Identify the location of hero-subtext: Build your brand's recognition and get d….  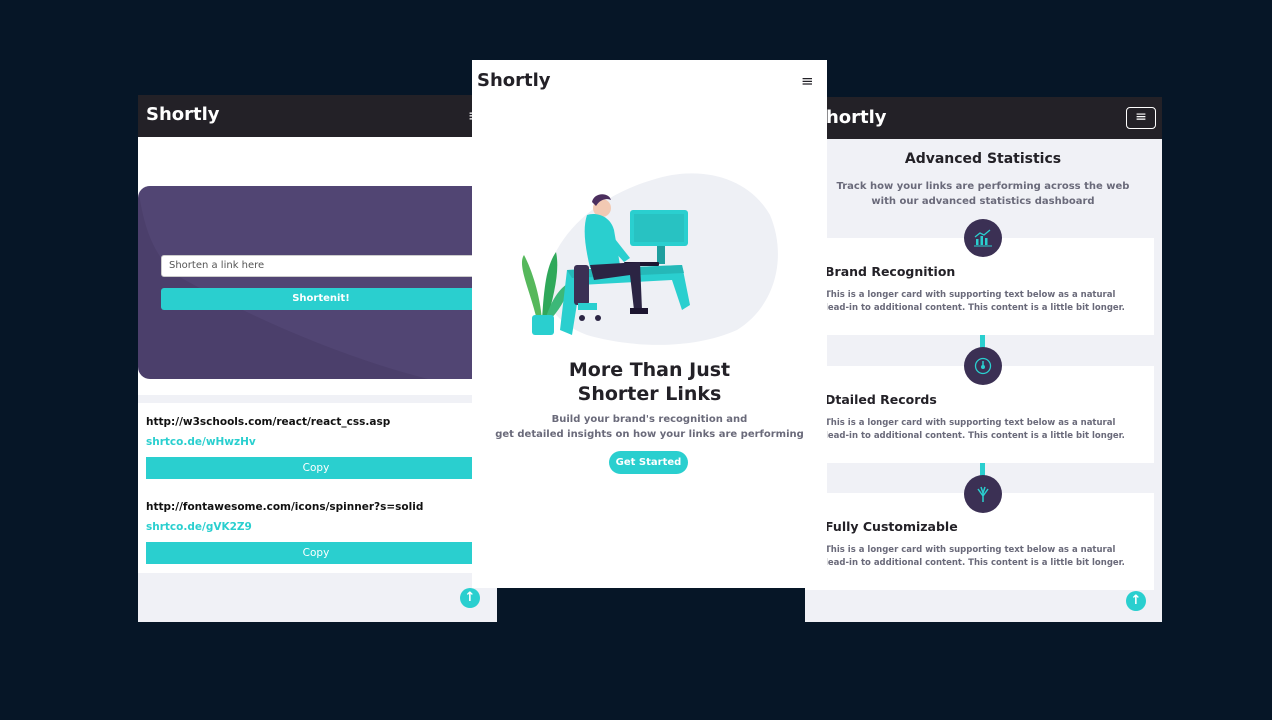
(649, 427).